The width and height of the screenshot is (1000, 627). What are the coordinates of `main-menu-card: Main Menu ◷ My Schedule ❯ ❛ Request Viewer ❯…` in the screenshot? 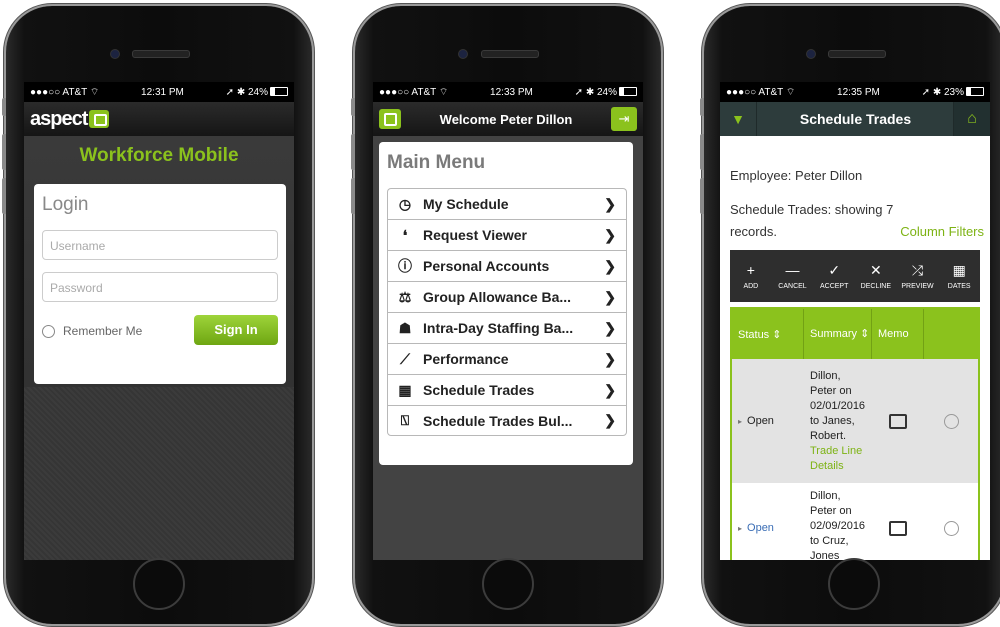 It's located at (506, 303).